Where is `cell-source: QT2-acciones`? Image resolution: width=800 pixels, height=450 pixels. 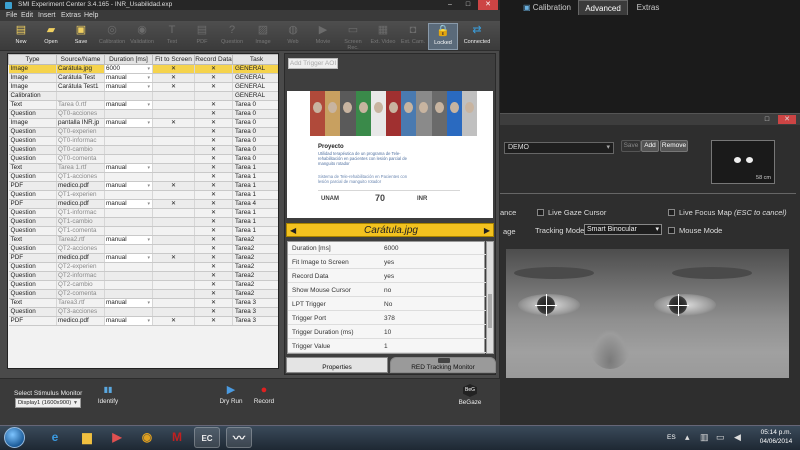 cell-source: QT2-acciones is located at coordinates (80, 249).